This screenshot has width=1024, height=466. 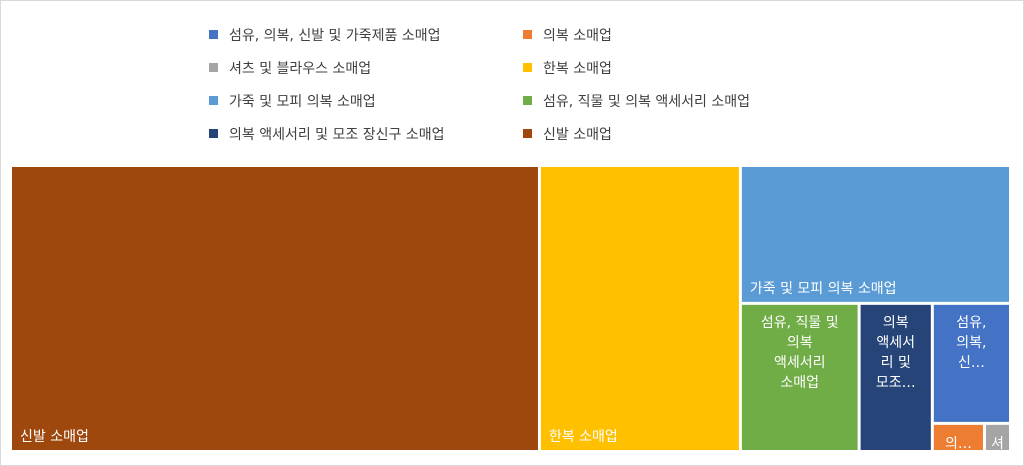 What do you see at coordinates (800, 323) in the screenshot?
I see `treemap-tile-label: 섬유, 직물 및` at bounding box center [800, 323].